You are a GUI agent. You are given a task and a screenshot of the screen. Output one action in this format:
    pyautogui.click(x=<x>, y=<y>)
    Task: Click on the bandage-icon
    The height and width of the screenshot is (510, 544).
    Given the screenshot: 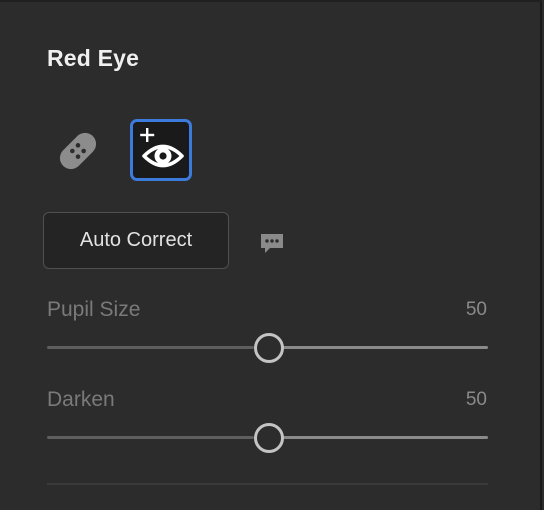 What is the action you would take?
    pyautogui.click(x=78, y=151)
    